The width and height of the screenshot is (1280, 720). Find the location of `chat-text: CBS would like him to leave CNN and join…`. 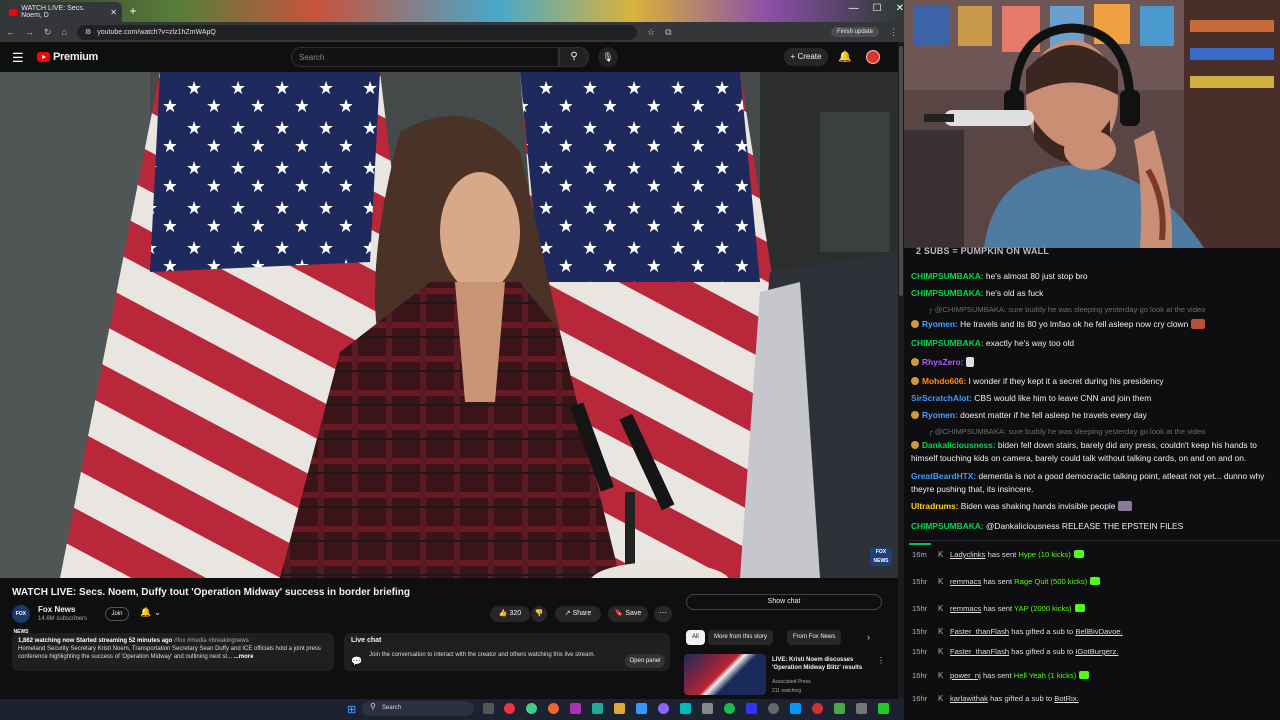

chat-text: CBS would like him to leave CNN and join… is located at coordinates (1061, 398).